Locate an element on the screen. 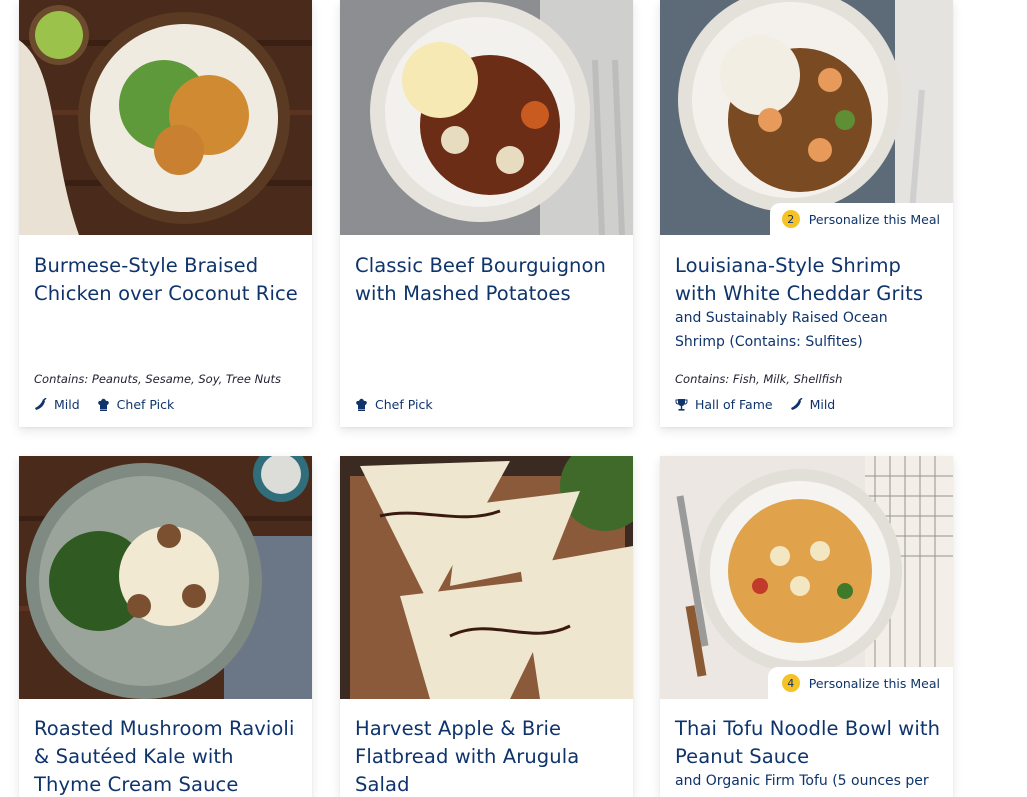 Image resolution: width=1027 pixels, height=797 pixels. personalize-meal-badge: 2 Personalize this Meal is located at coordinates (861, 219).